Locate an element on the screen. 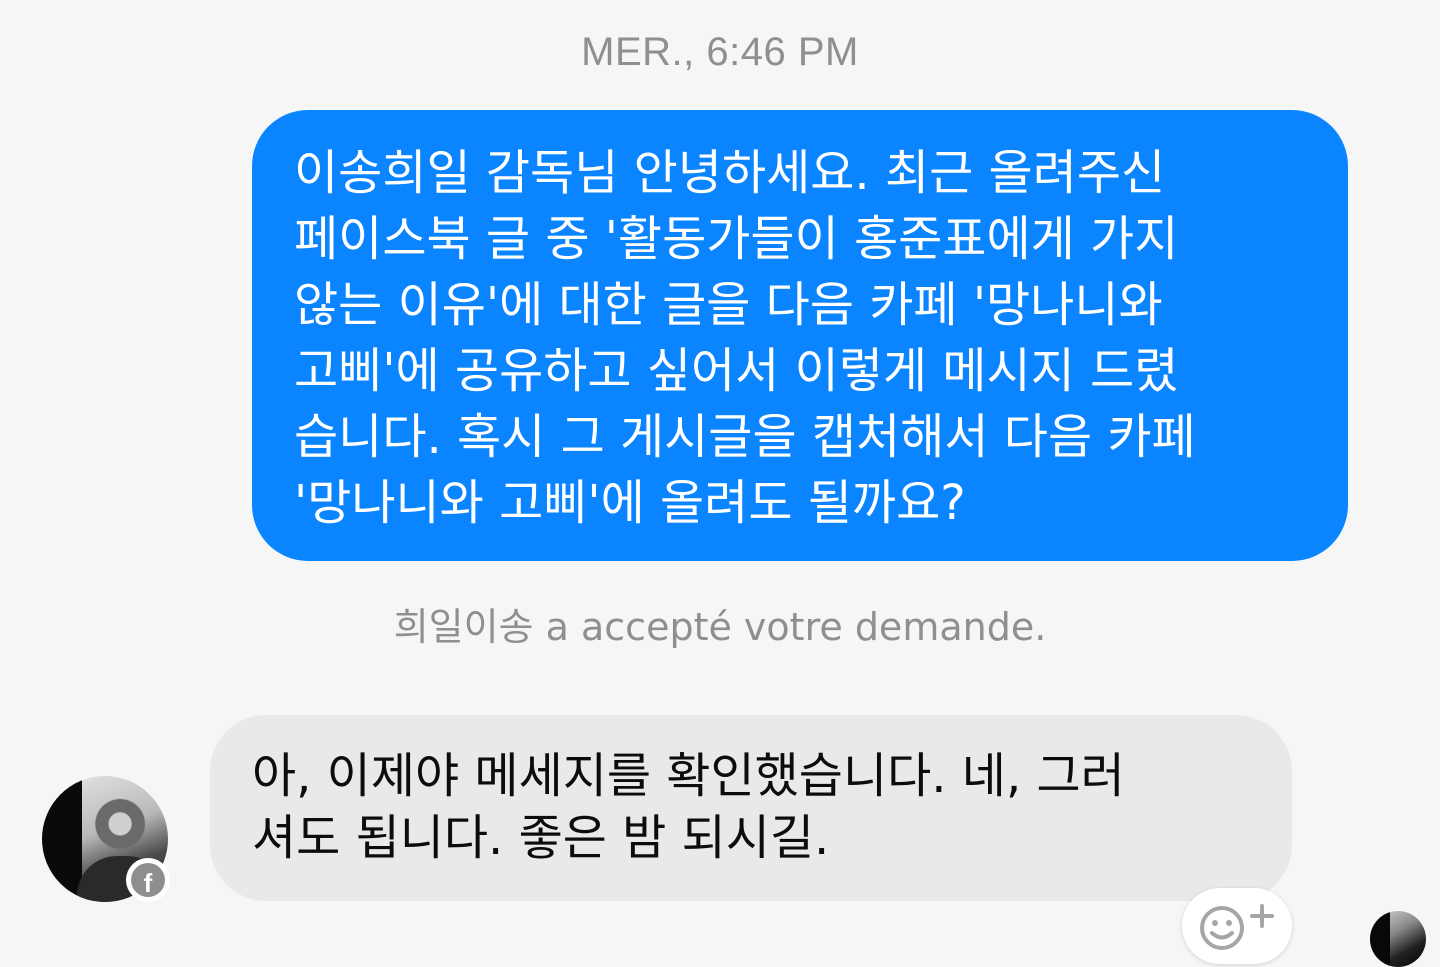 The width and height of the screenshot is (1440, 967). incoming-message-line: 셔도 됩니다. 좋은 밤 되시길. is located at coordinates (541, 838).